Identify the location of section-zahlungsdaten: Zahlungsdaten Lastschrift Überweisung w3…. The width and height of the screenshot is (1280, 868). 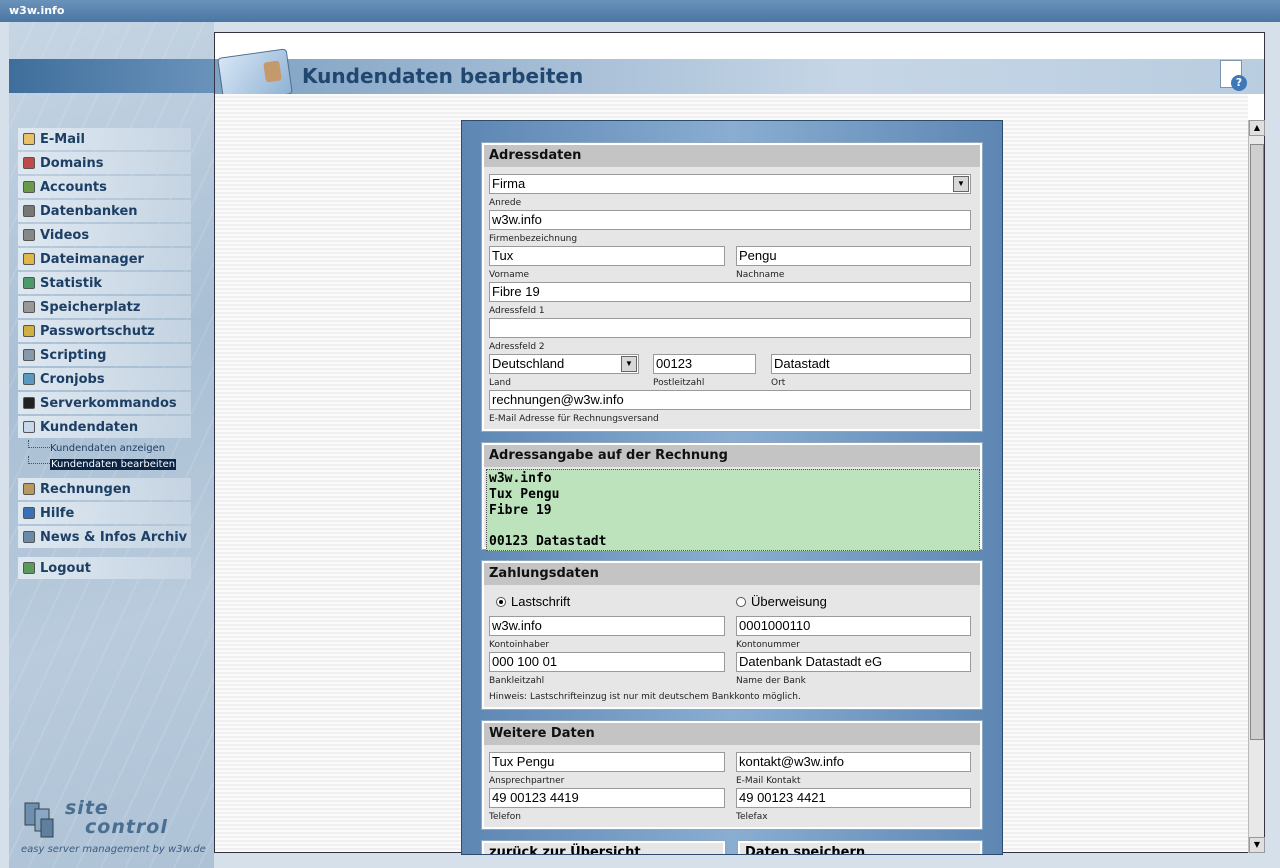
(732, 635).